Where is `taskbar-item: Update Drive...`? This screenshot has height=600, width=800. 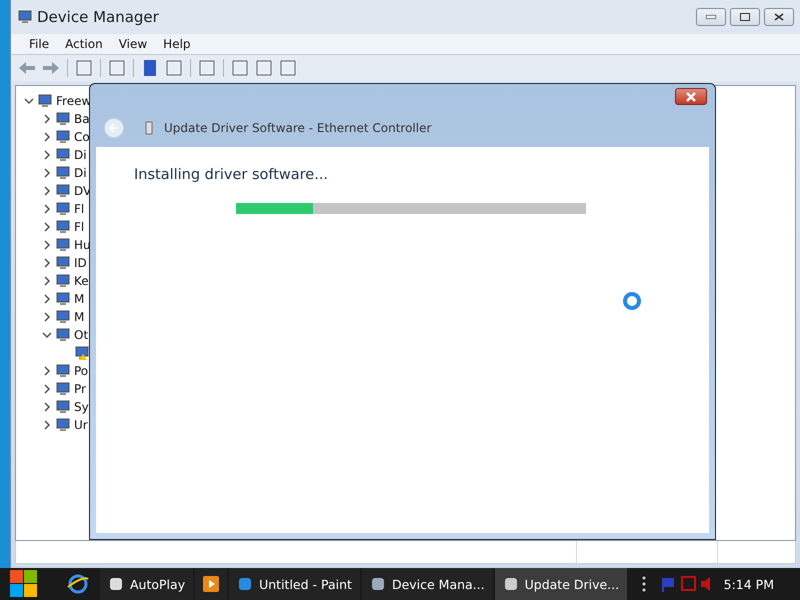
taskbar-item: Update Drive... is located at coordinates (561, 584).